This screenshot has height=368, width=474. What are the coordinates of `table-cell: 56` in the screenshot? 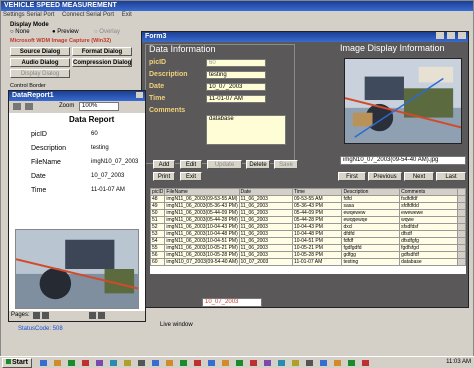 It's located at (158, 255).